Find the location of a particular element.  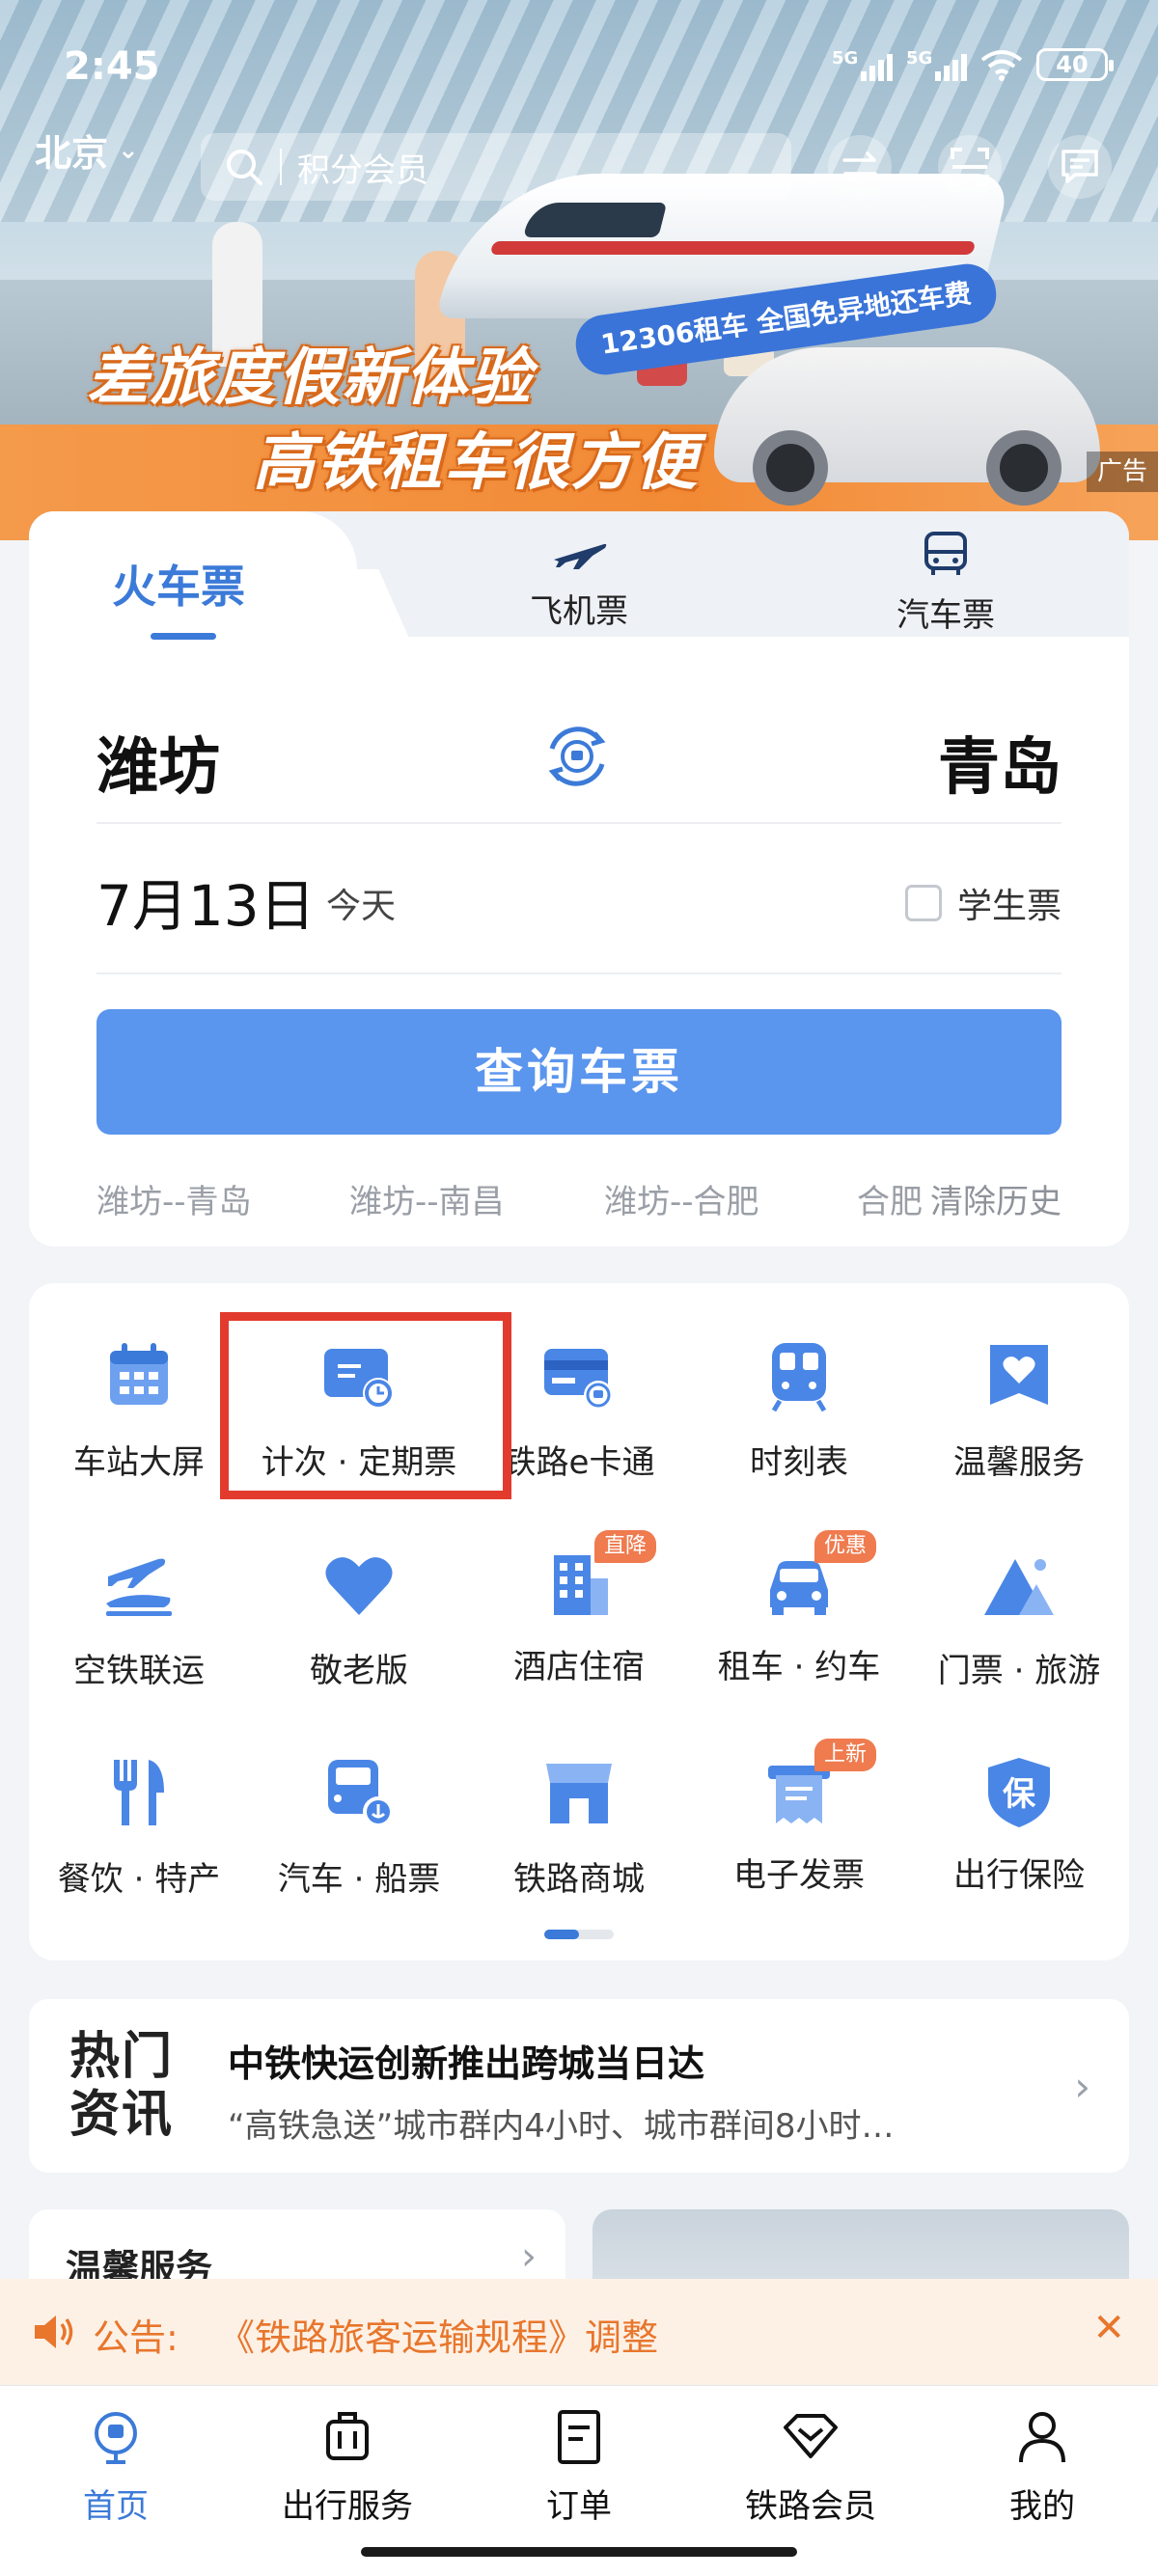

invoice-icon-wrap: 上新 is located at coordinates (818, 1785).